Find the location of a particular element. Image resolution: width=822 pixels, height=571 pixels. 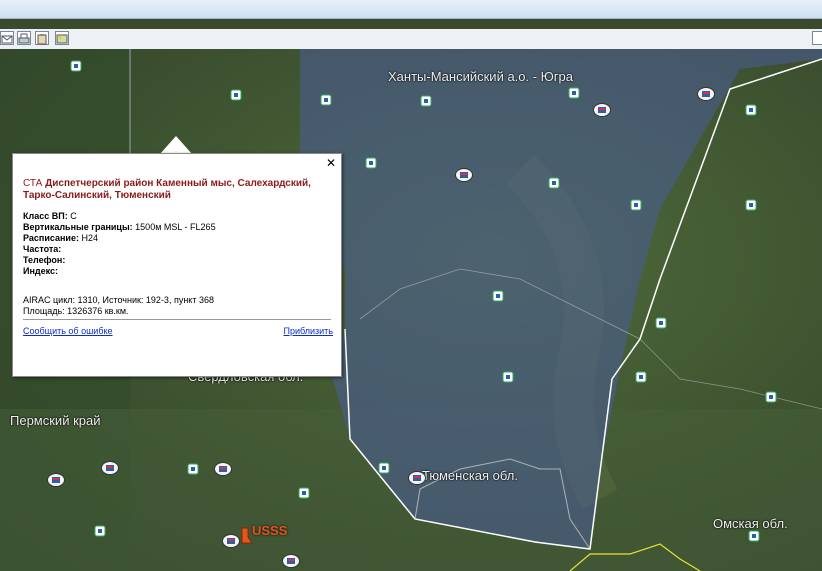

image-icon is located at coordinates (62, 38).